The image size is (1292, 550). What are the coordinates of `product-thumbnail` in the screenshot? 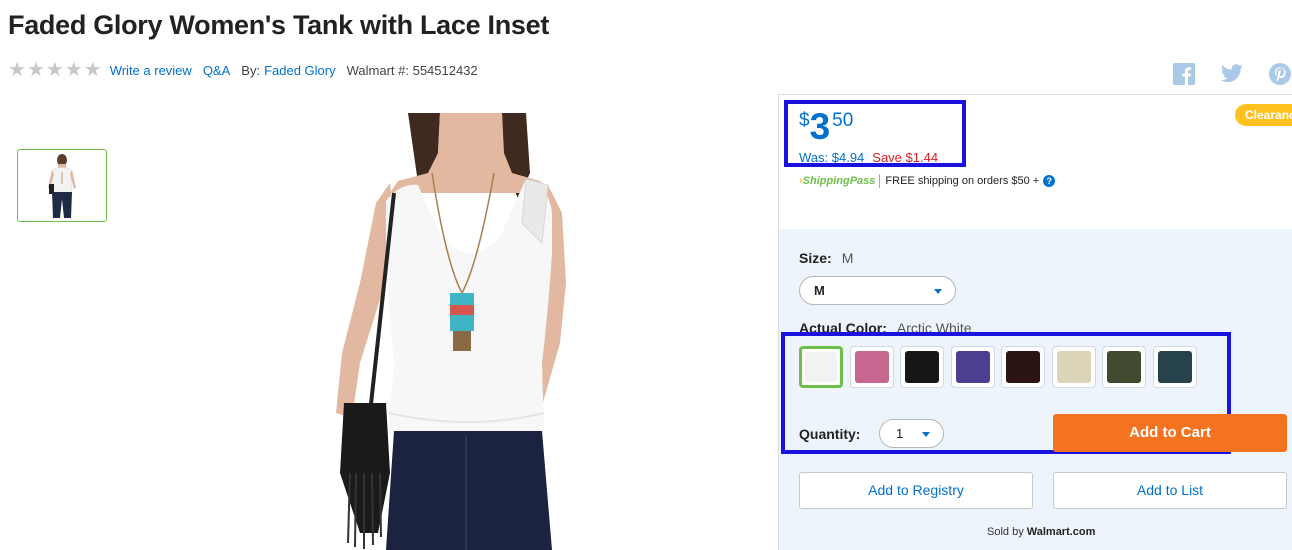 It's located at (62, 185).